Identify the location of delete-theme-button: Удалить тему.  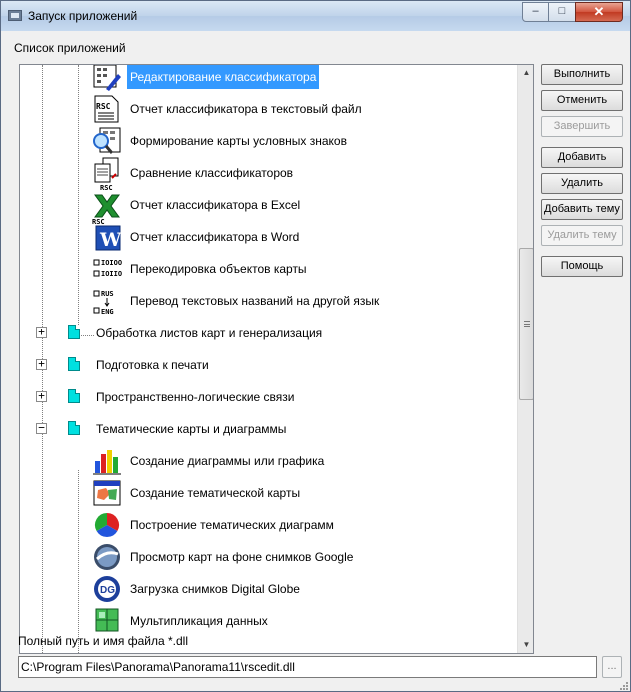
(582, 235).